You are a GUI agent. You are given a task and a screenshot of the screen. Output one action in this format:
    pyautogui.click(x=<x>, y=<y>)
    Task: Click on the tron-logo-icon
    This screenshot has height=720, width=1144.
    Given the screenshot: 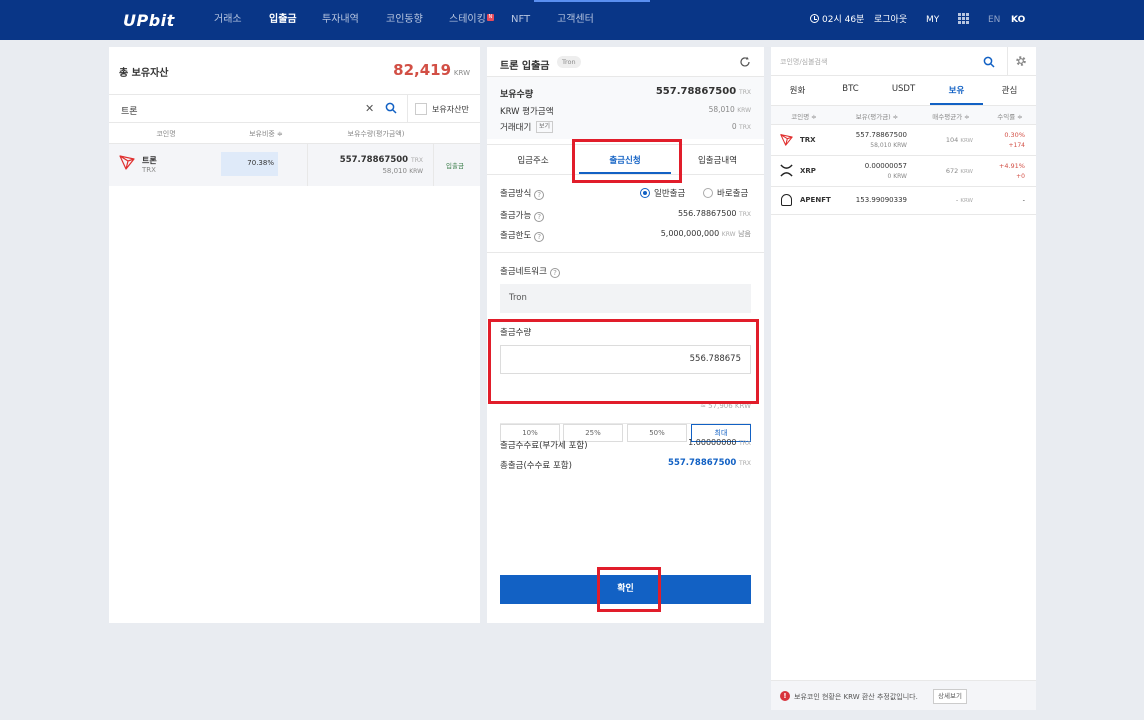 What is the action you would take?
    pyautogui.click(x=127, y=162)
    